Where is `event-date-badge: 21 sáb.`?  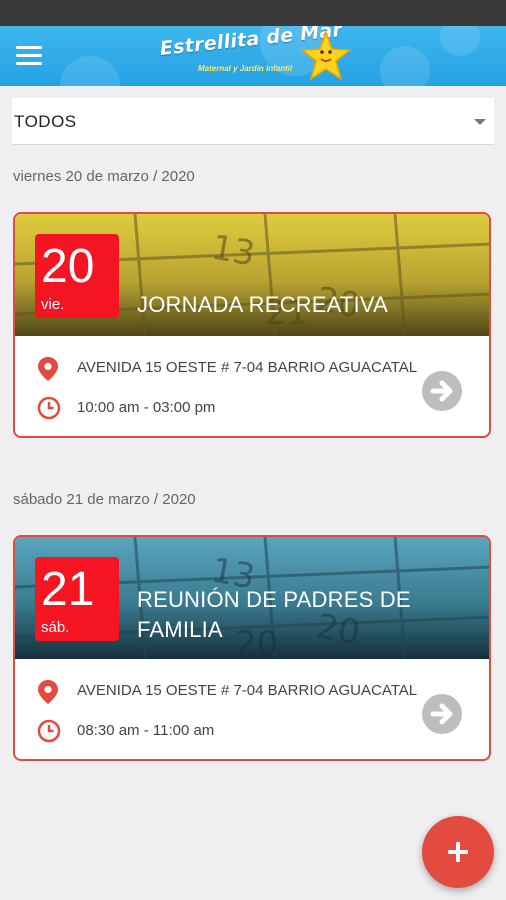 event-date-badge: 21 sáb. is located at coordinates (77, 599).